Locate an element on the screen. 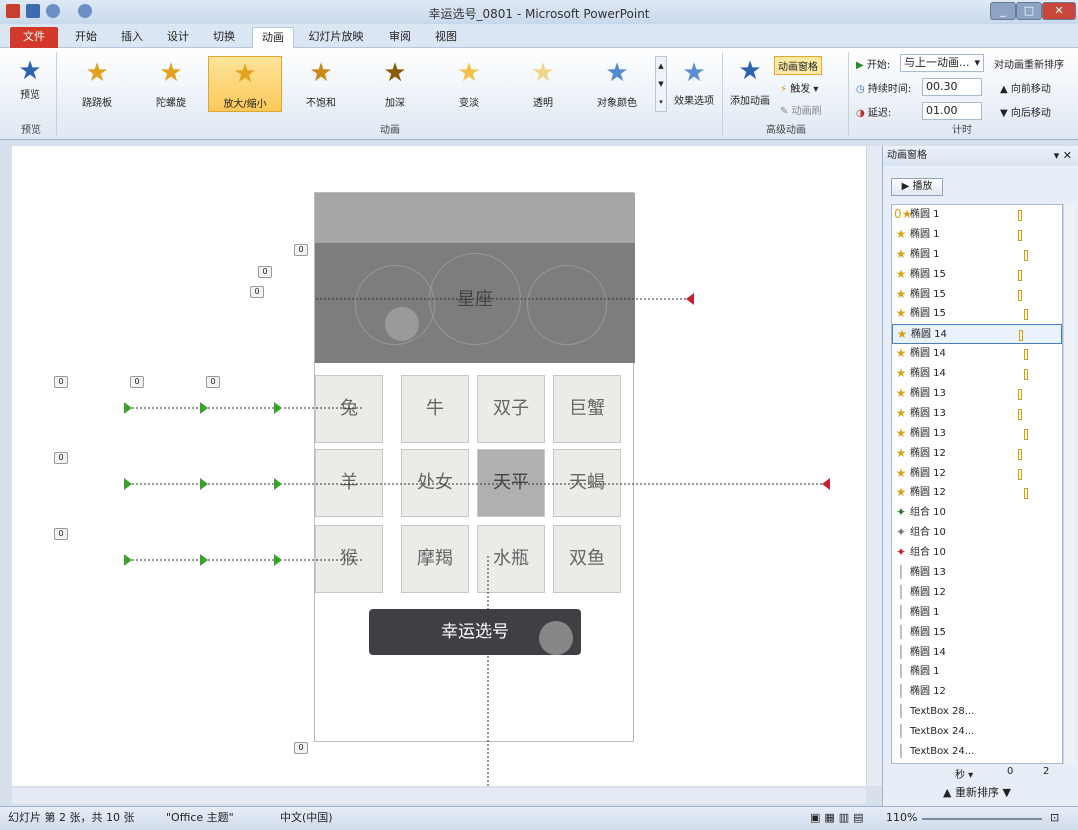 Image resolution: width=1078 pixels, height=830 pixels. fit-slide-icon: ⊡ is located at coordinates (1054, 818).